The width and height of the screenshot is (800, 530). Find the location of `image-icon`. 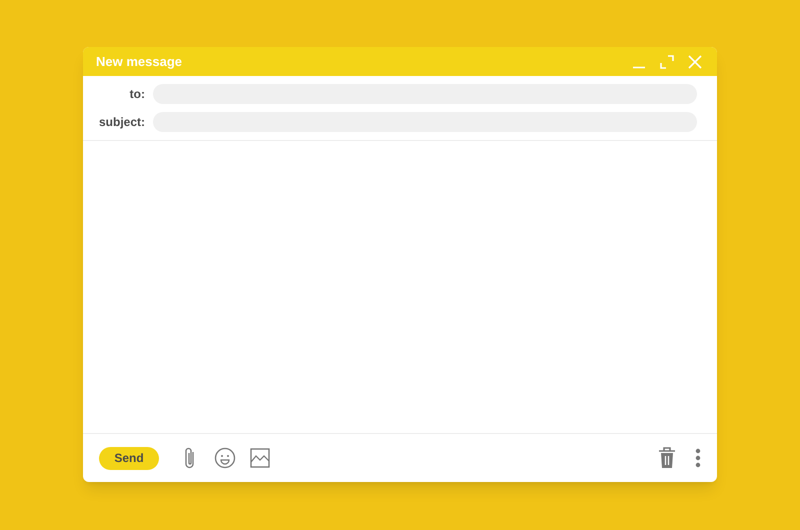

image-icon is located at coordinates (260, 458).